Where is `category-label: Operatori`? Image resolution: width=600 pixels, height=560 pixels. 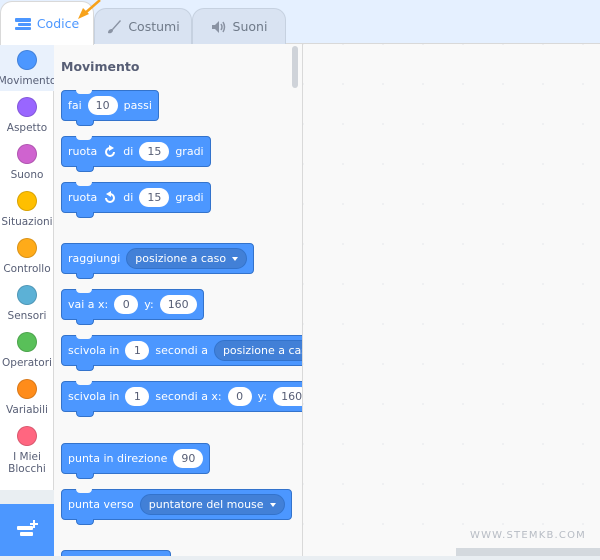
category-label: Operatori is located at coordinates (27, 363).